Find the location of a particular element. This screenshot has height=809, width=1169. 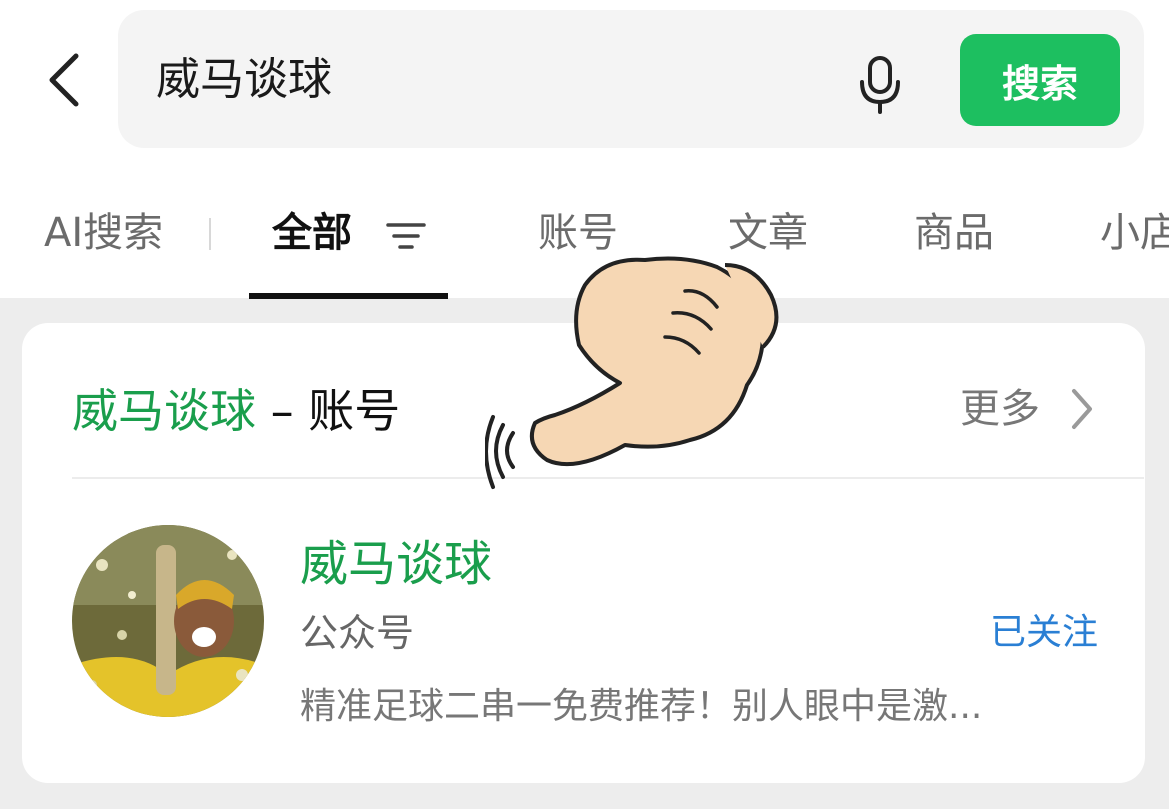

follow-status: 已关注 is located at coordinates (1044, 633).